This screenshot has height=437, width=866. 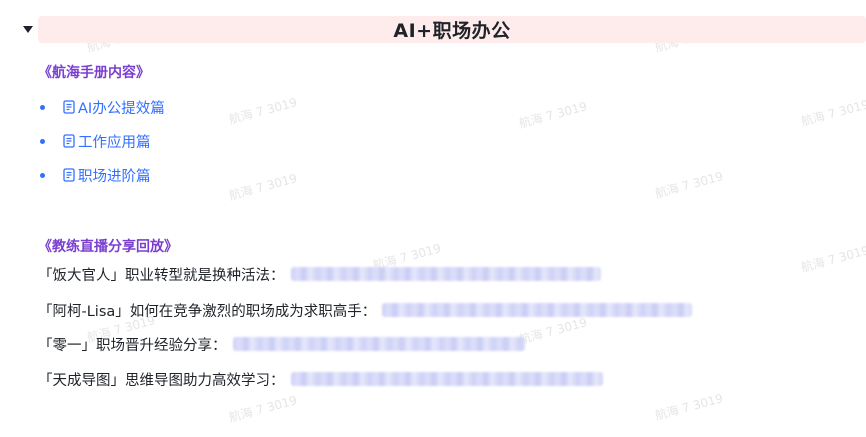 I want to click on page-title: AI+职场办公, so click(x=452, y=31).